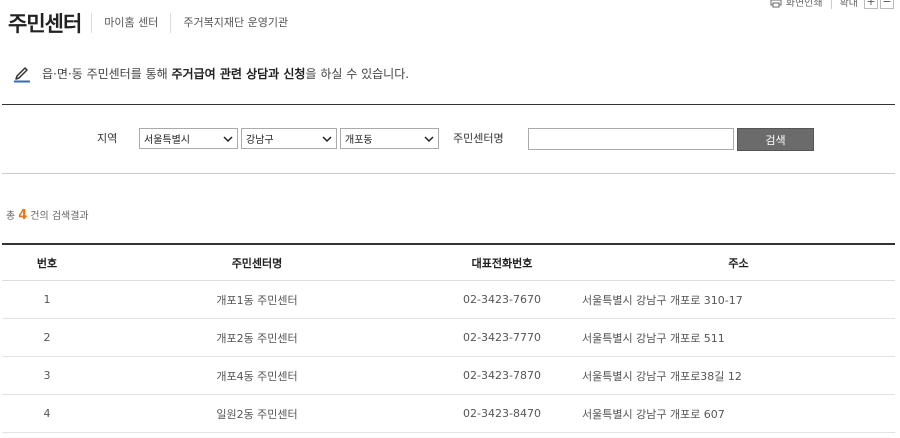 The width and height of the screenshot is (900, 438). Describe the element at coordinates (738, 263) in the screenshot. I see `column-header-address: 주소` at that location.